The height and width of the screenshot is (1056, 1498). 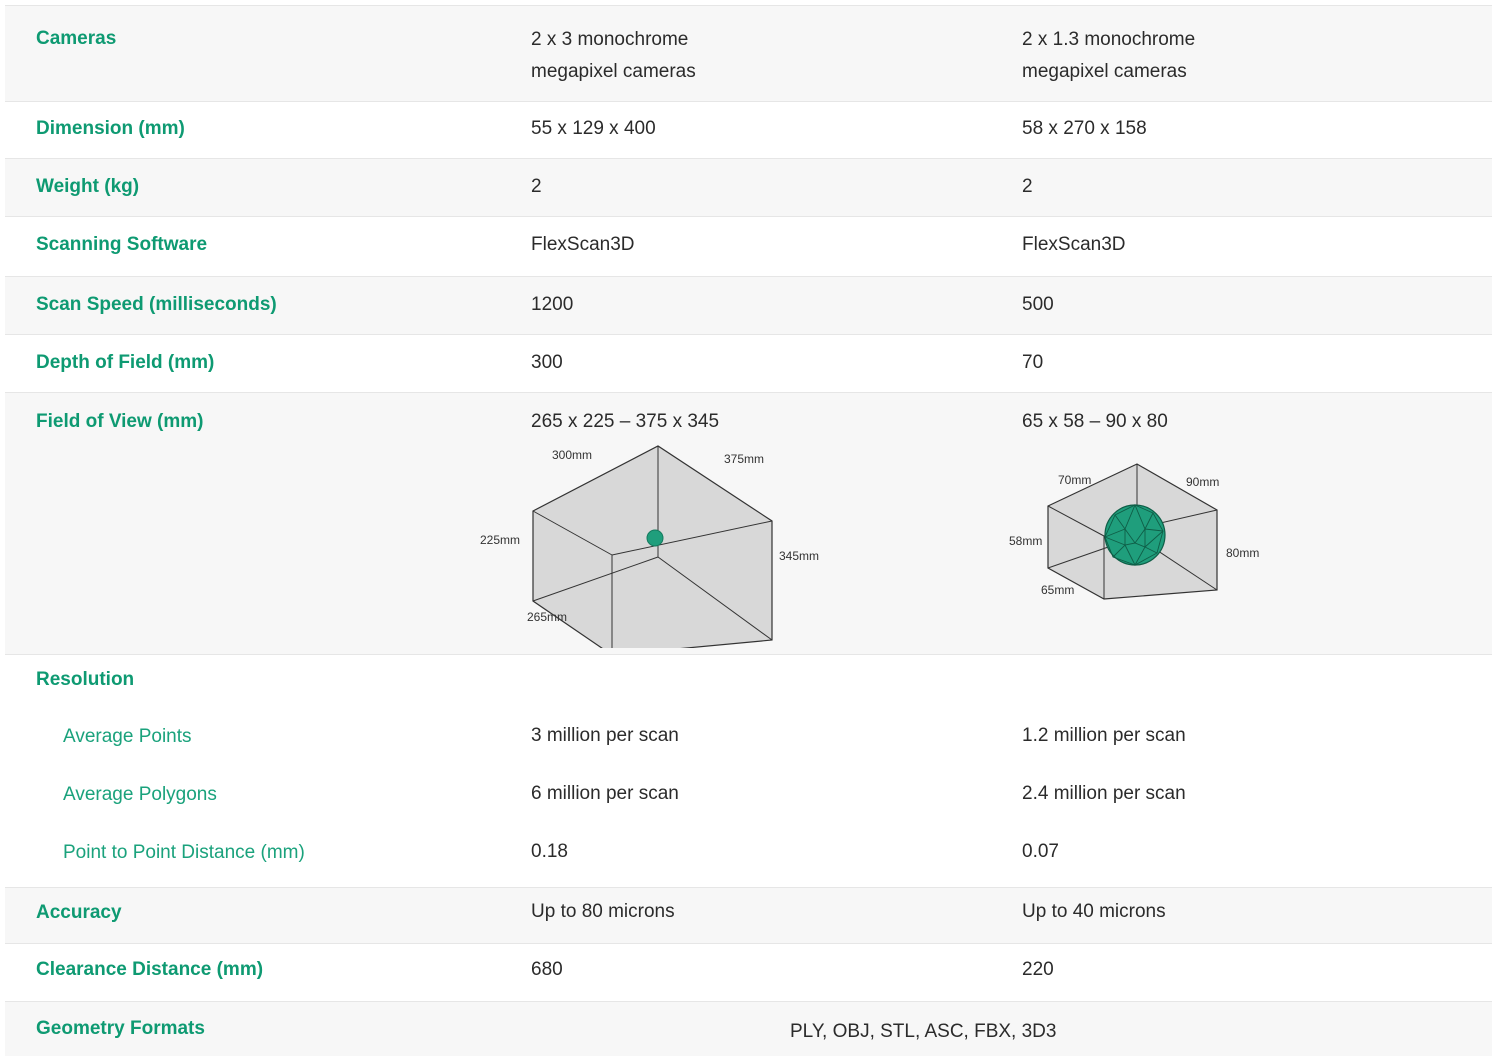 What do you see at coordinates (1202, 482) in the screenshot?
I see `dim-label-top-right: 90mm` at bounding box center [1202, 482].